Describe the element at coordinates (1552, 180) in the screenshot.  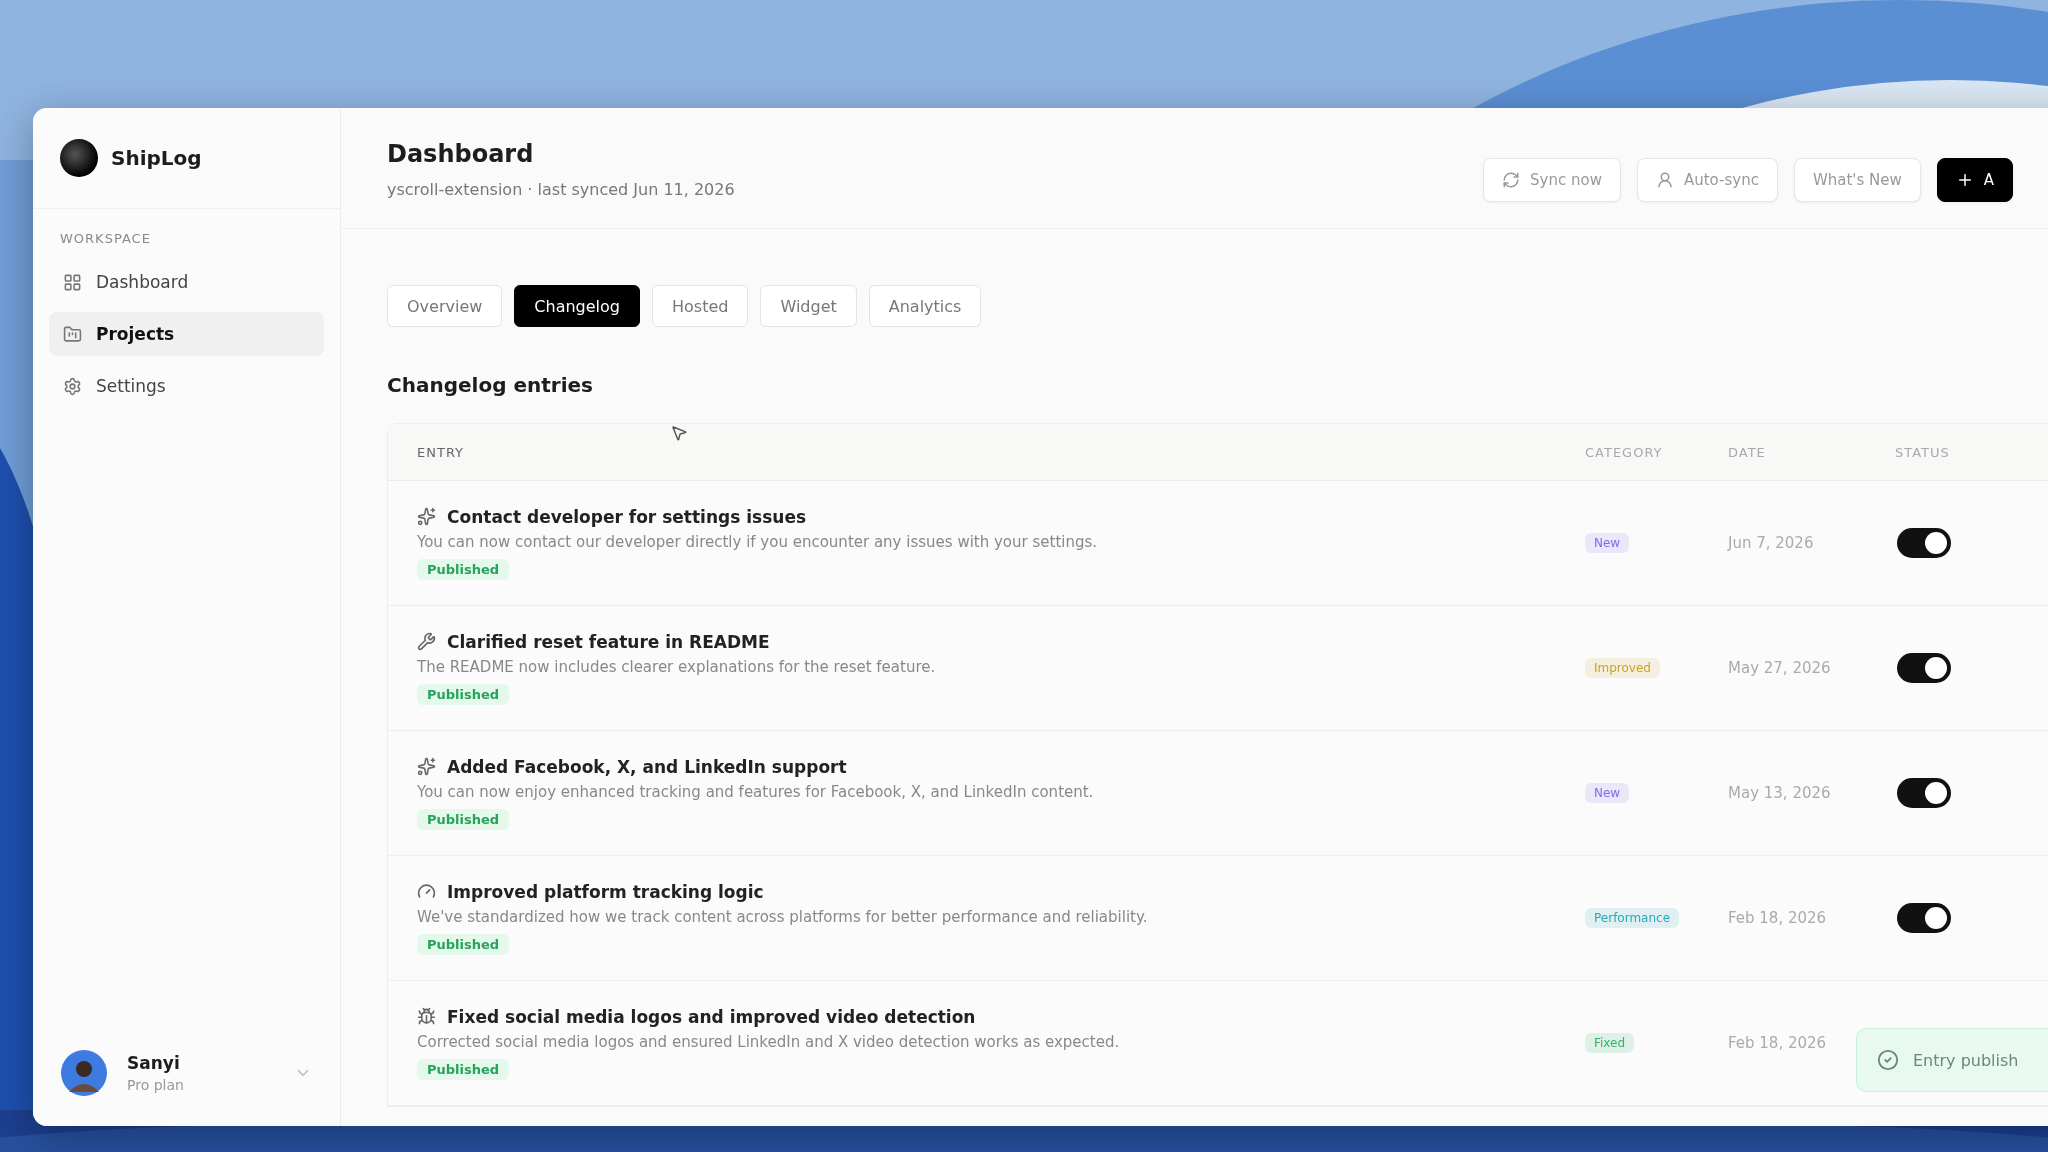
I see `header-button: Sync now` at that location.